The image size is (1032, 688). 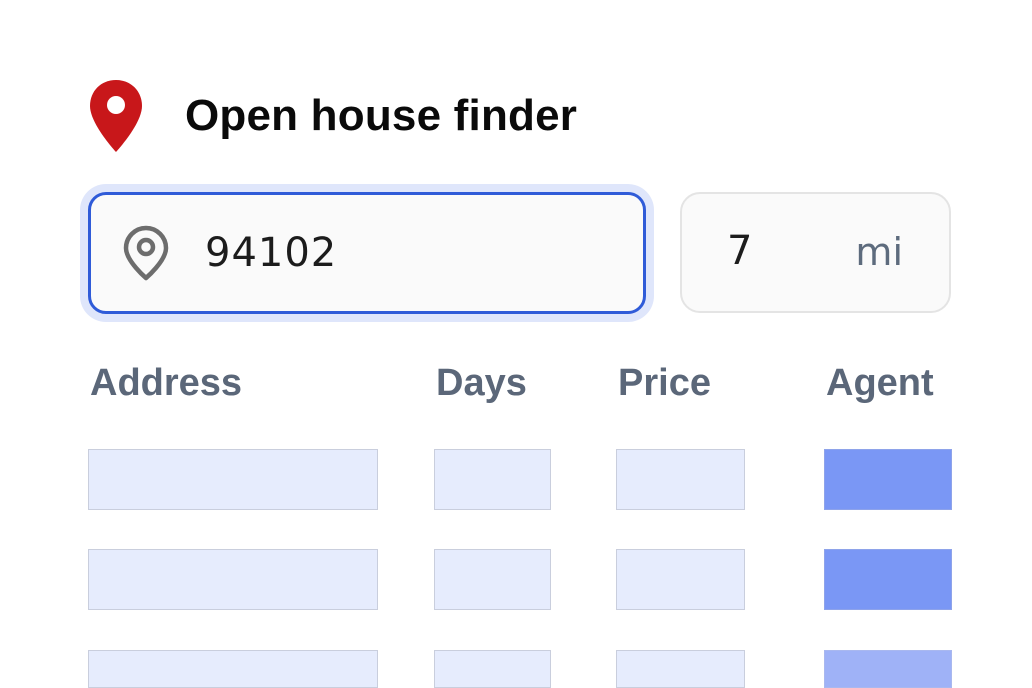 What do you see at coordinates (481, 383) in the screenshot?
I see `column-header-days: Days` at bounding box center [481, 383].